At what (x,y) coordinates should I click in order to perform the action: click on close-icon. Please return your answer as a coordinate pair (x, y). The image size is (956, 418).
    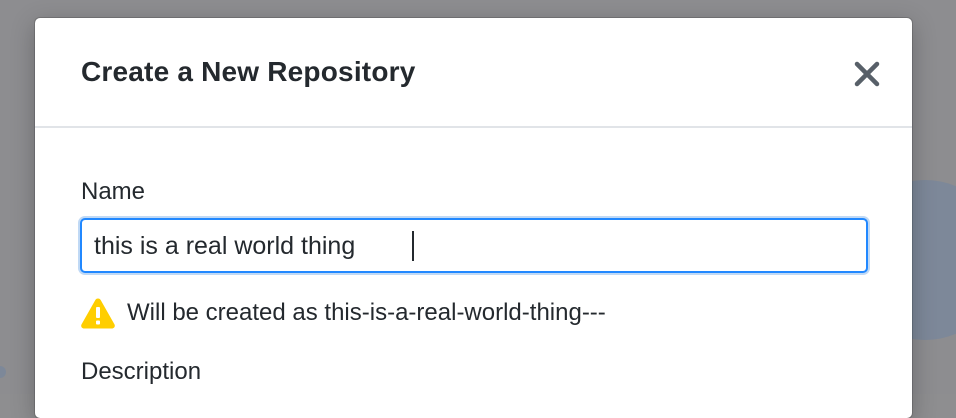
    Looking at the image, I should click on (867, 74).